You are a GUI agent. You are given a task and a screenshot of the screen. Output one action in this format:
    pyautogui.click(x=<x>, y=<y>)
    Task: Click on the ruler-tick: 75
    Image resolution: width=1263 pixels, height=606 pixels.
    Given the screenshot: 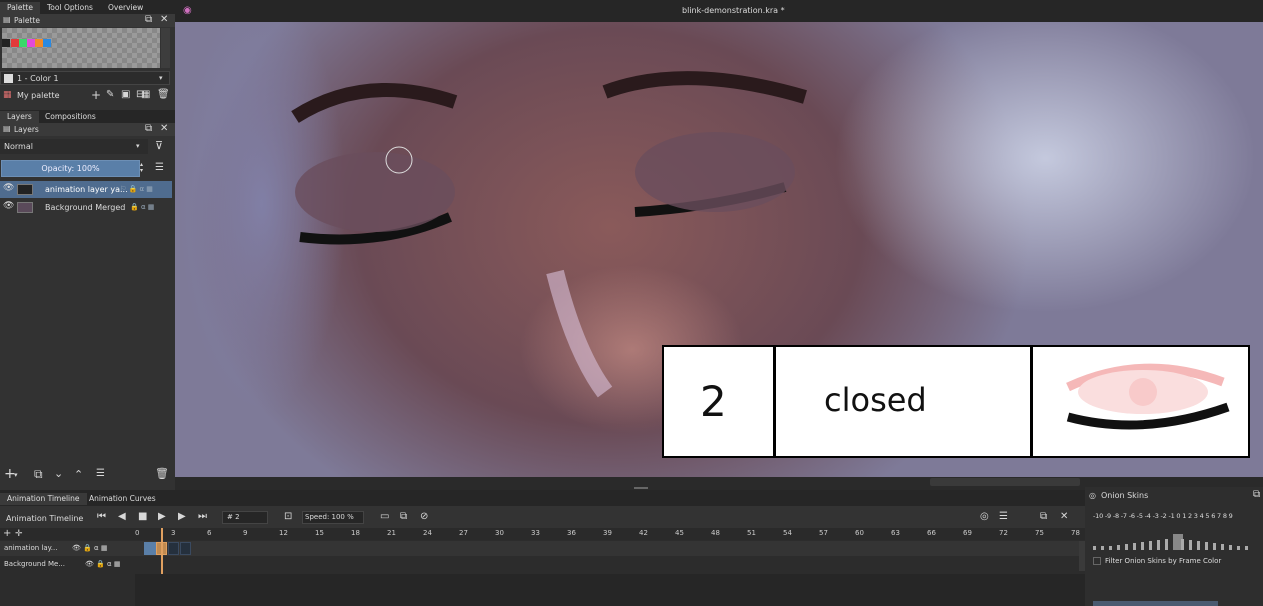 What is the action you would take?
    pyautogui.click(x=1039, y=533)
    